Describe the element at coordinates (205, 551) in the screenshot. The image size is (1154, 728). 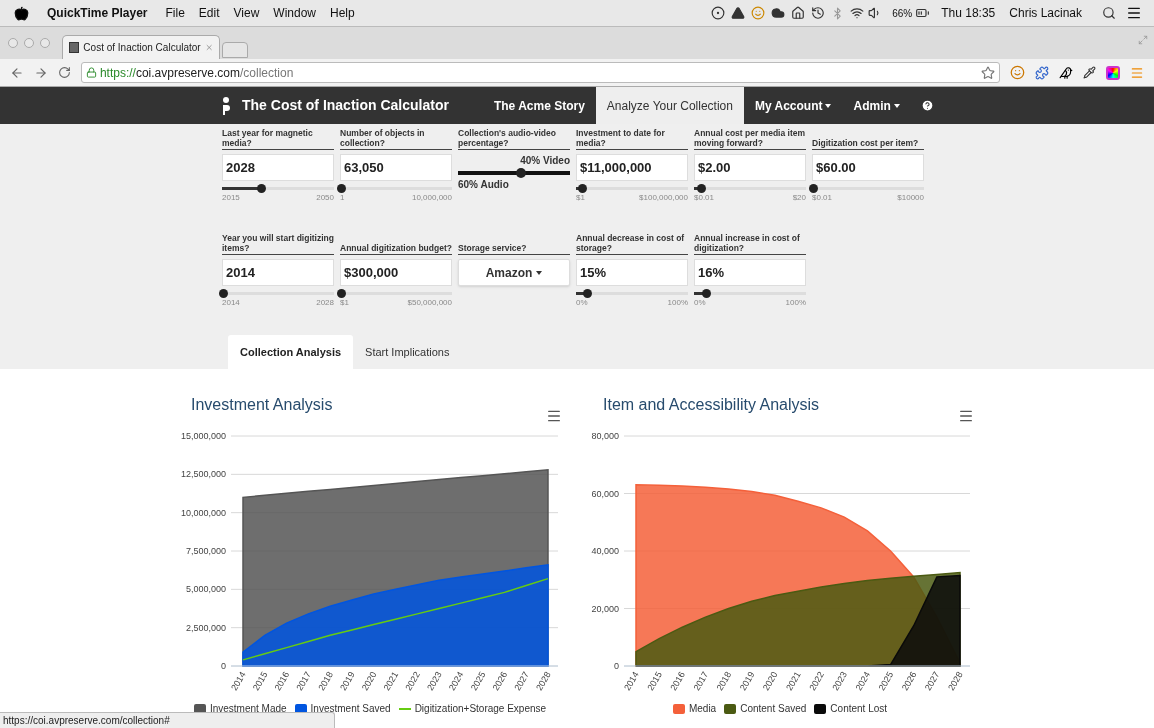
I see `axis-label: 7,500,000` at that location.